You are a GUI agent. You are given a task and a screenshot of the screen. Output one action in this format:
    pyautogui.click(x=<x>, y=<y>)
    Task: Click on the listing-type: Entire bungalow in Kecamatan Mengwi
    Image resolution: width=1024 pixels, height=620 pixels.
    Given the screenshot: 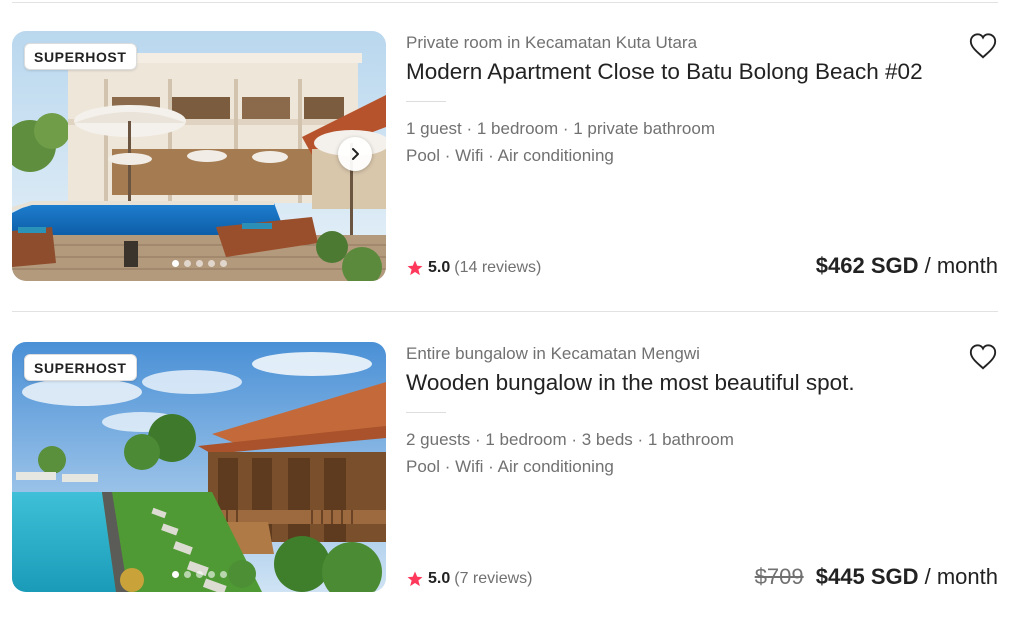 What is the action you would take?
    pyautogui.click(x=553, y=353)
    